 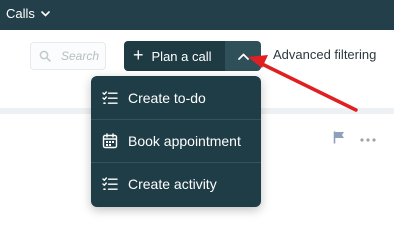 I want to click on menu-item-label: Create activity, so click(x=172, y=184).